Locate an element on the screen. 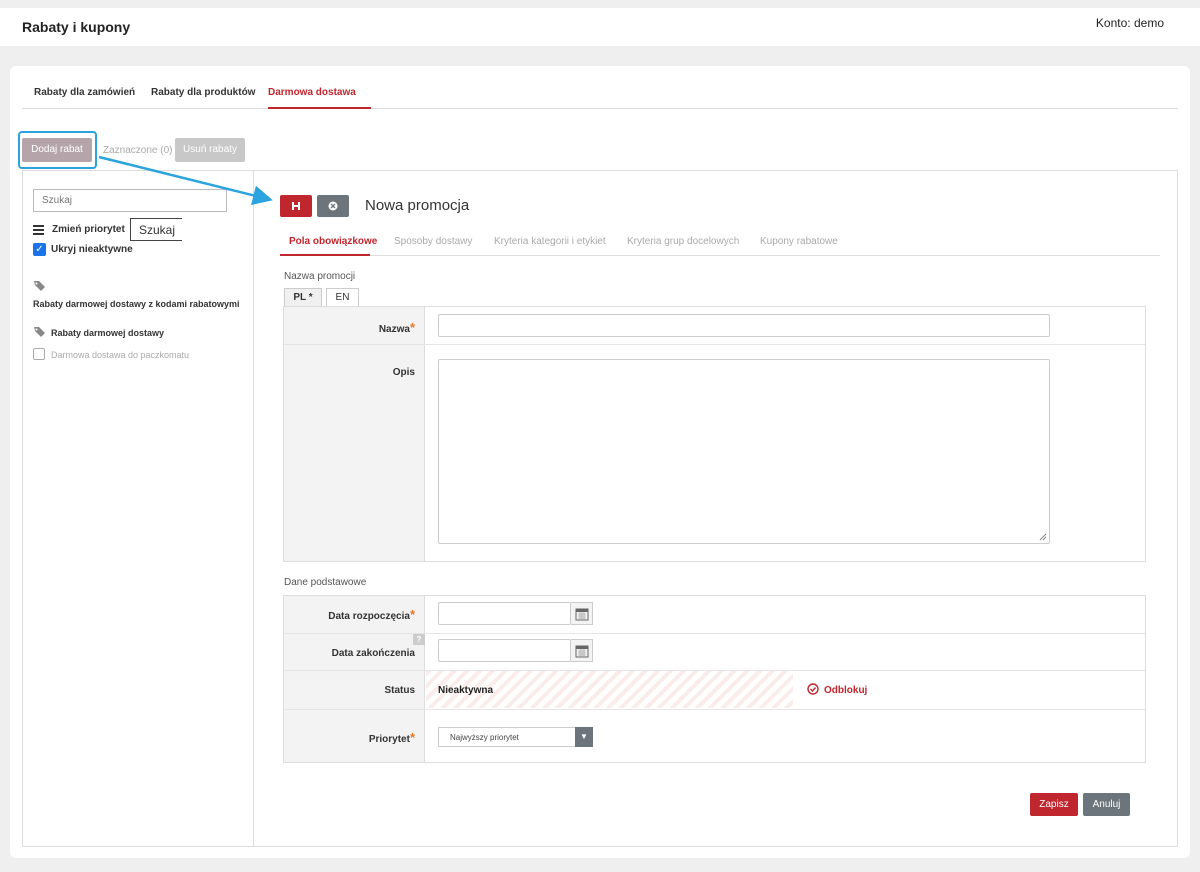  tab-free-shipping: Darmowa dostawa is located at coordinates (312, 92).